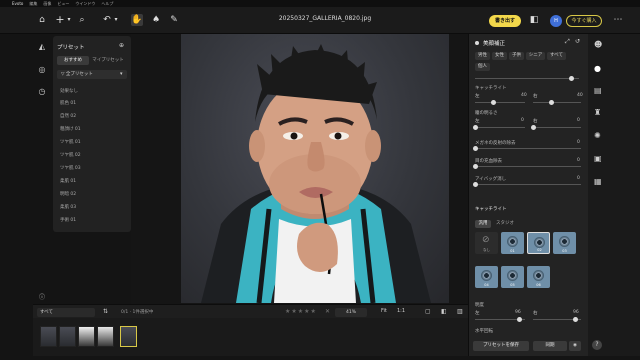  Describe the element at coordinates (137, 20) in the screenshot. I see `hand-tool-icon: ✋` at that location.